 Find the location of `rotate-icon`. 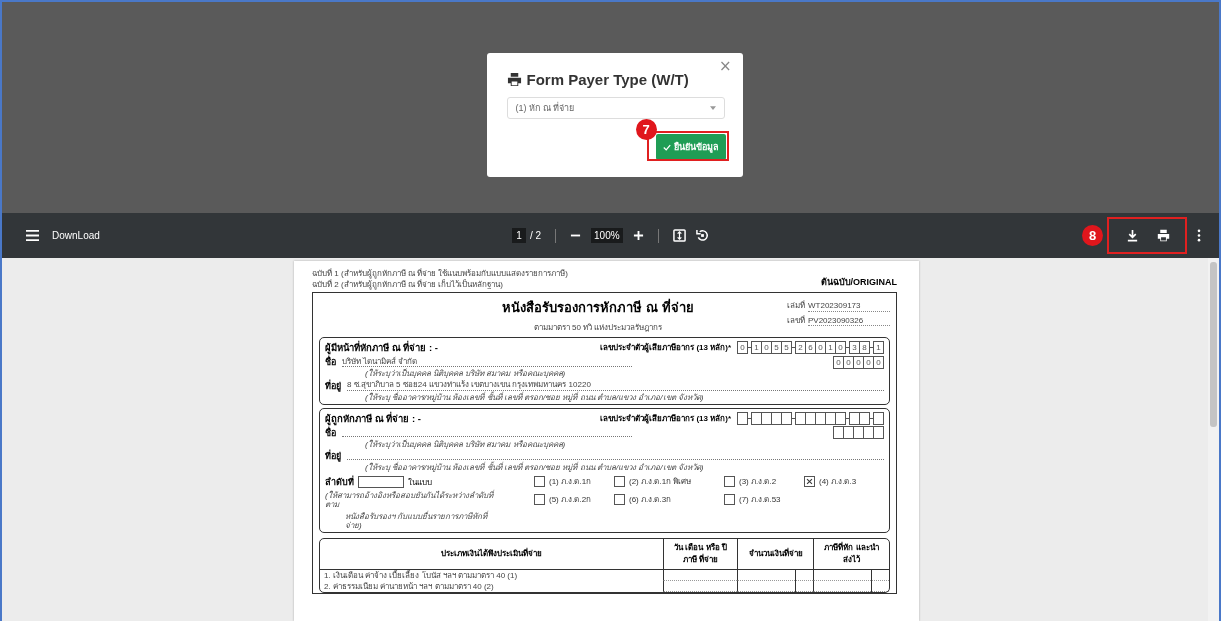

rotate-icon is located at coordinates (702, 235).